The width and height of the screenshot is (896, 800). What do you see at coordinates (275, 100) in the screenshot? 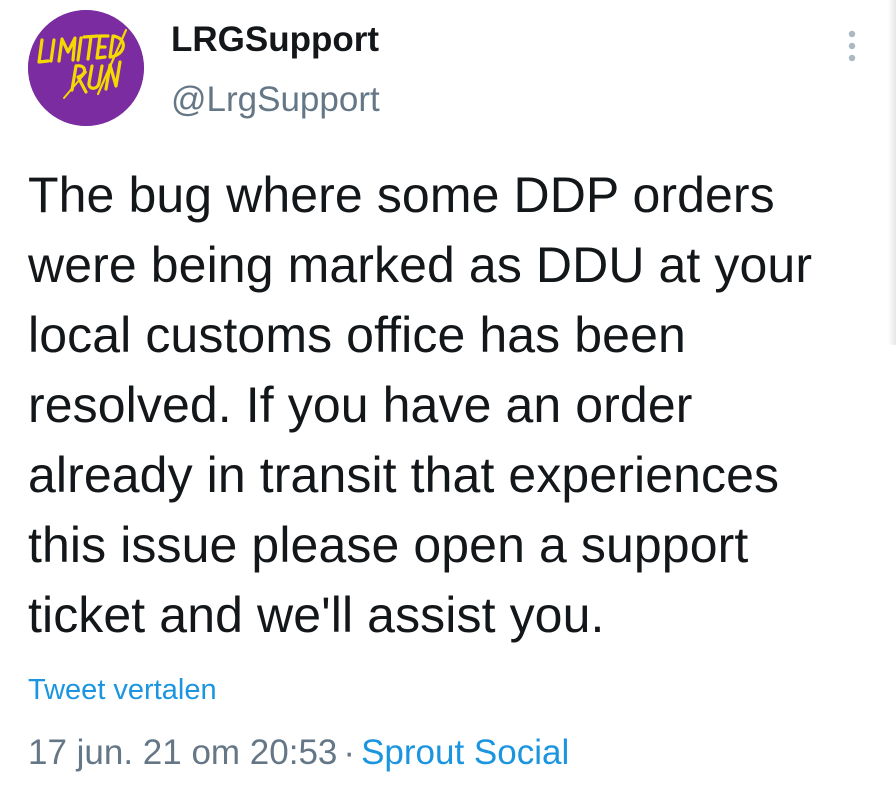
I see `author-handle: @LrgSupport` at bounding box center [275, 100].